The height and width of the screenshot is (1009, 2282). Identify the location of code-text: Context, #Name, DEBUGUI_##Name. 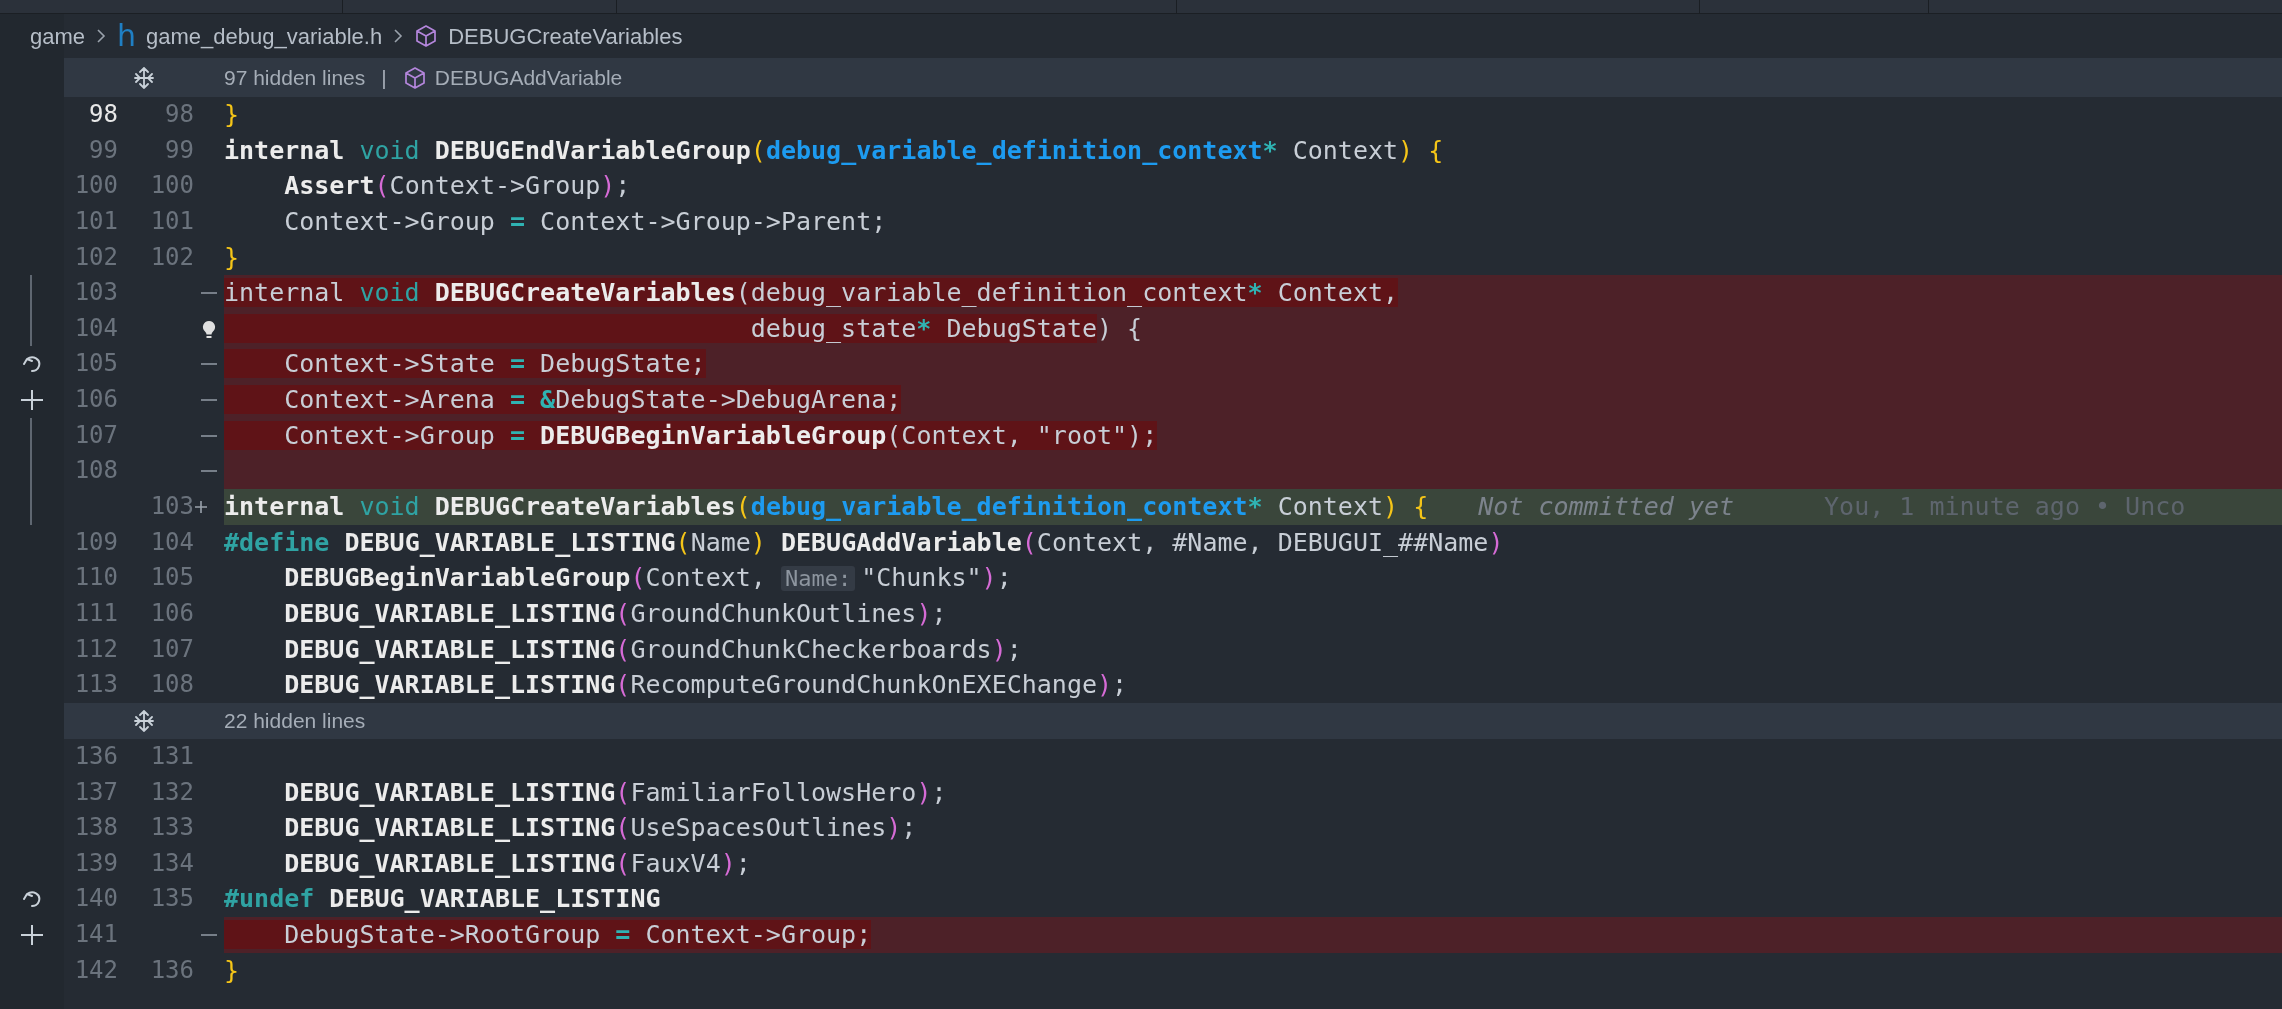
(1262, 542).